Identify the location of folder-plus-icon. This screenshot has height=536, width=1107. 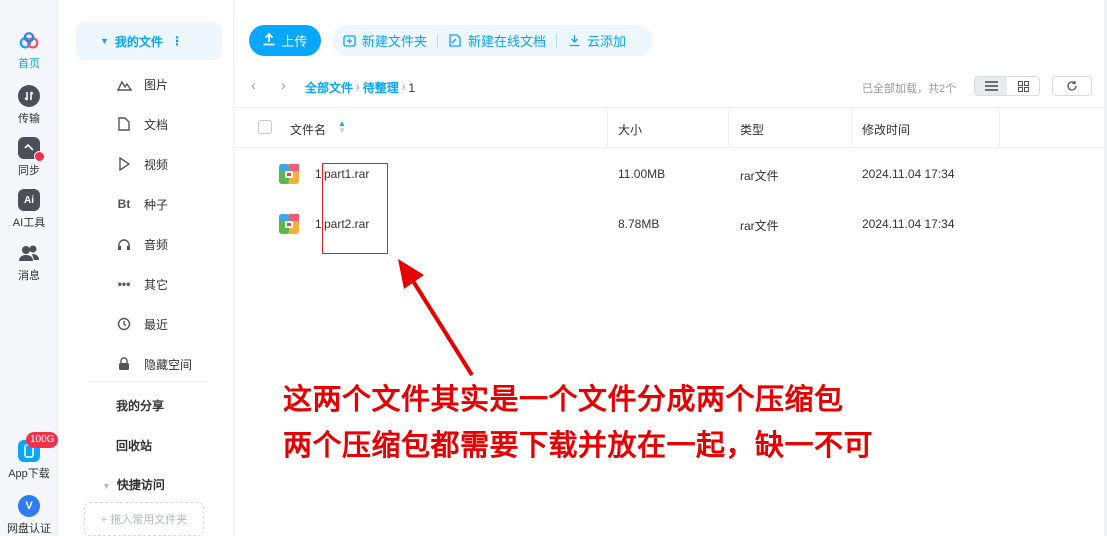
(349, 41).